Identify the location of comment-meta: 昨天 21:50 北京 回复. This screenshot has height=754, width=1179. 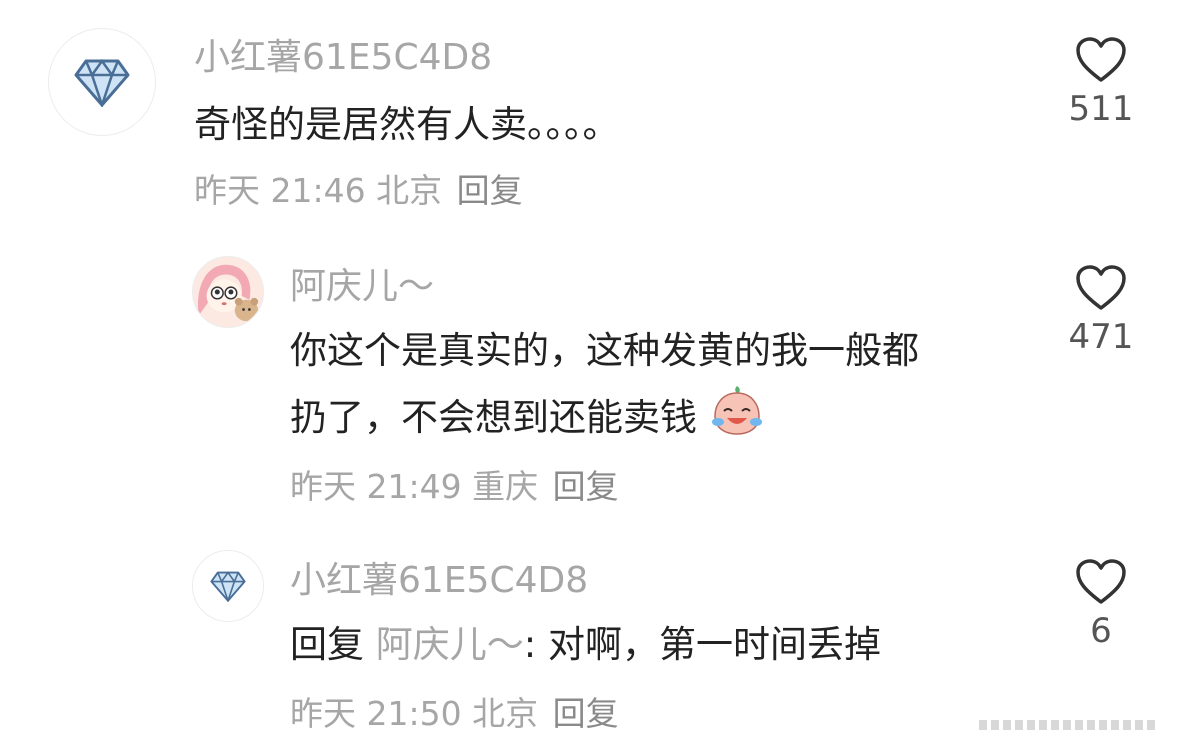
(454, 713).